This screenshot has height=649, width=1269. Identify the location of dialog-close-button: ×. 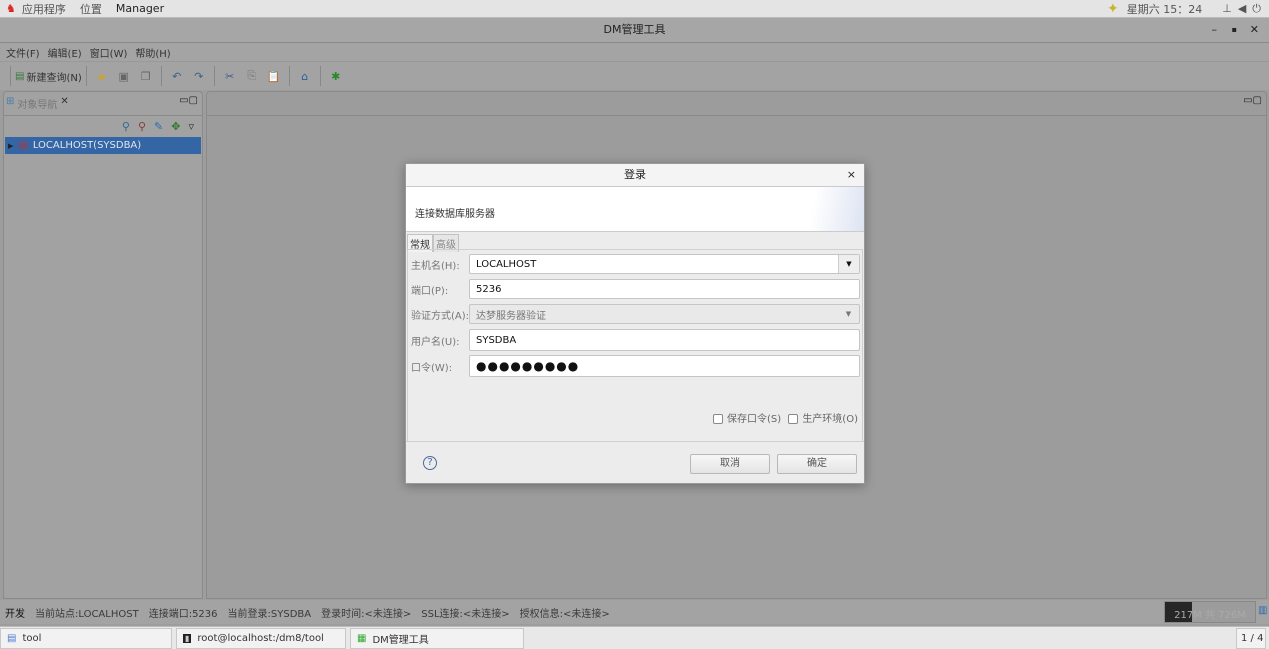
(851, 175).